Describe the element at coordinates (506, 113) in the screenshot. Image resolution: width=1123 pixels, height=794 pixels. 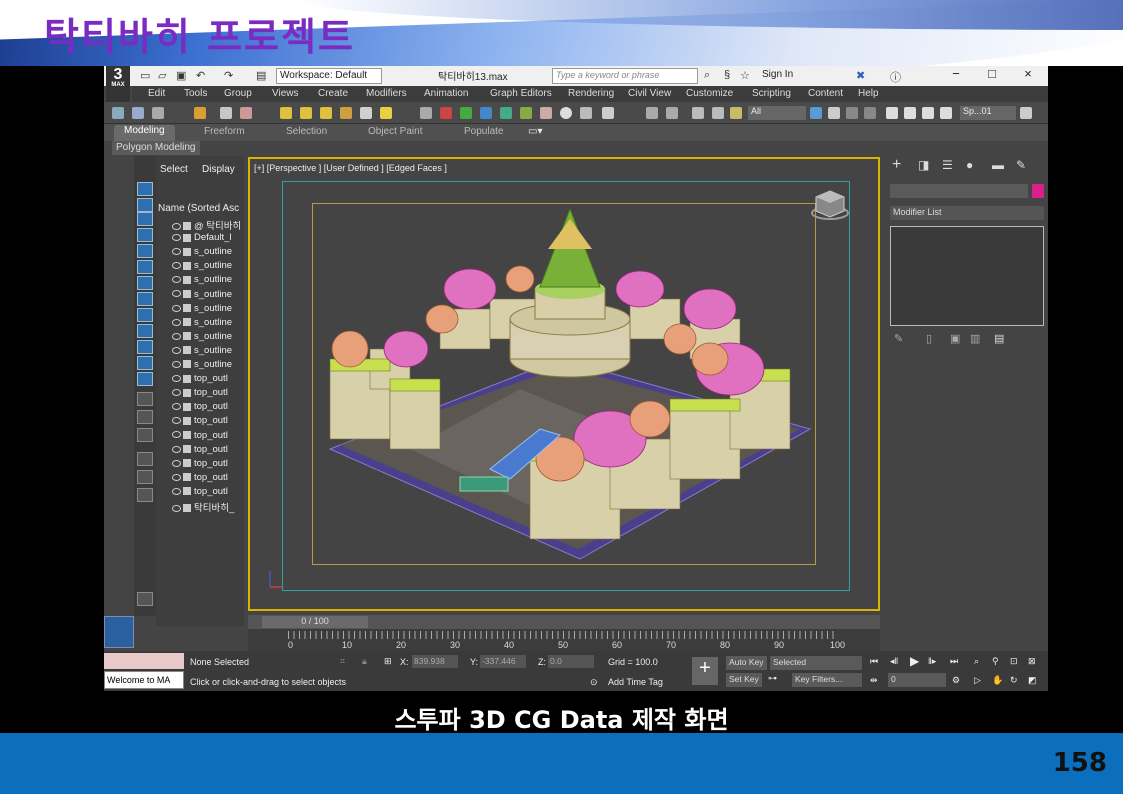
I see `display-icon` at that location.